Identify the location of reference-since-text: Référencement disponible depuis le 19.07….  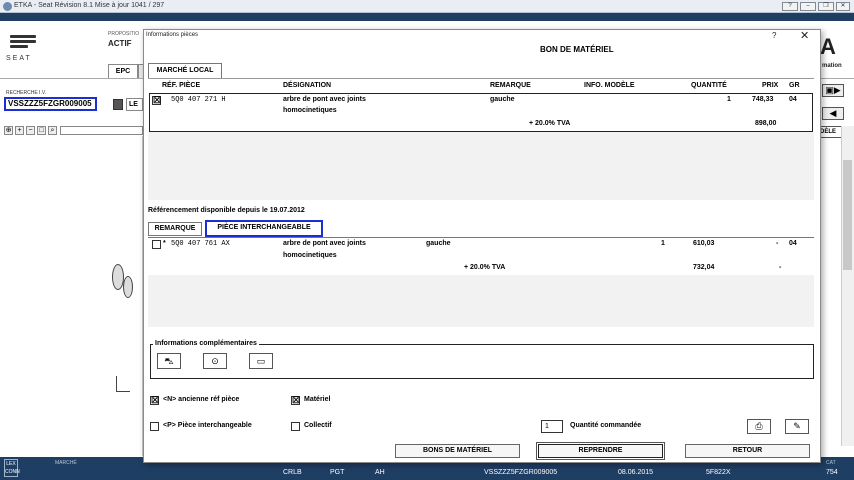
(226, 210).